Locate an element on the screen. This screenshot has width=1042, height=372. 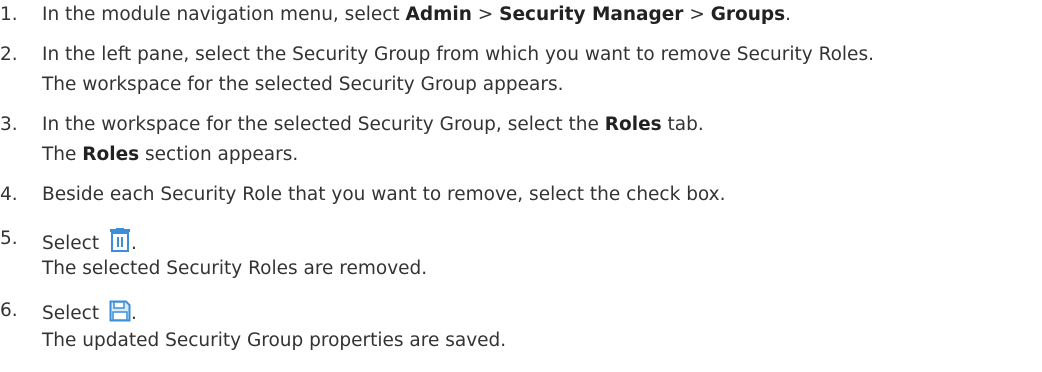
step-number: 1. is located at coordinates (9, 14).